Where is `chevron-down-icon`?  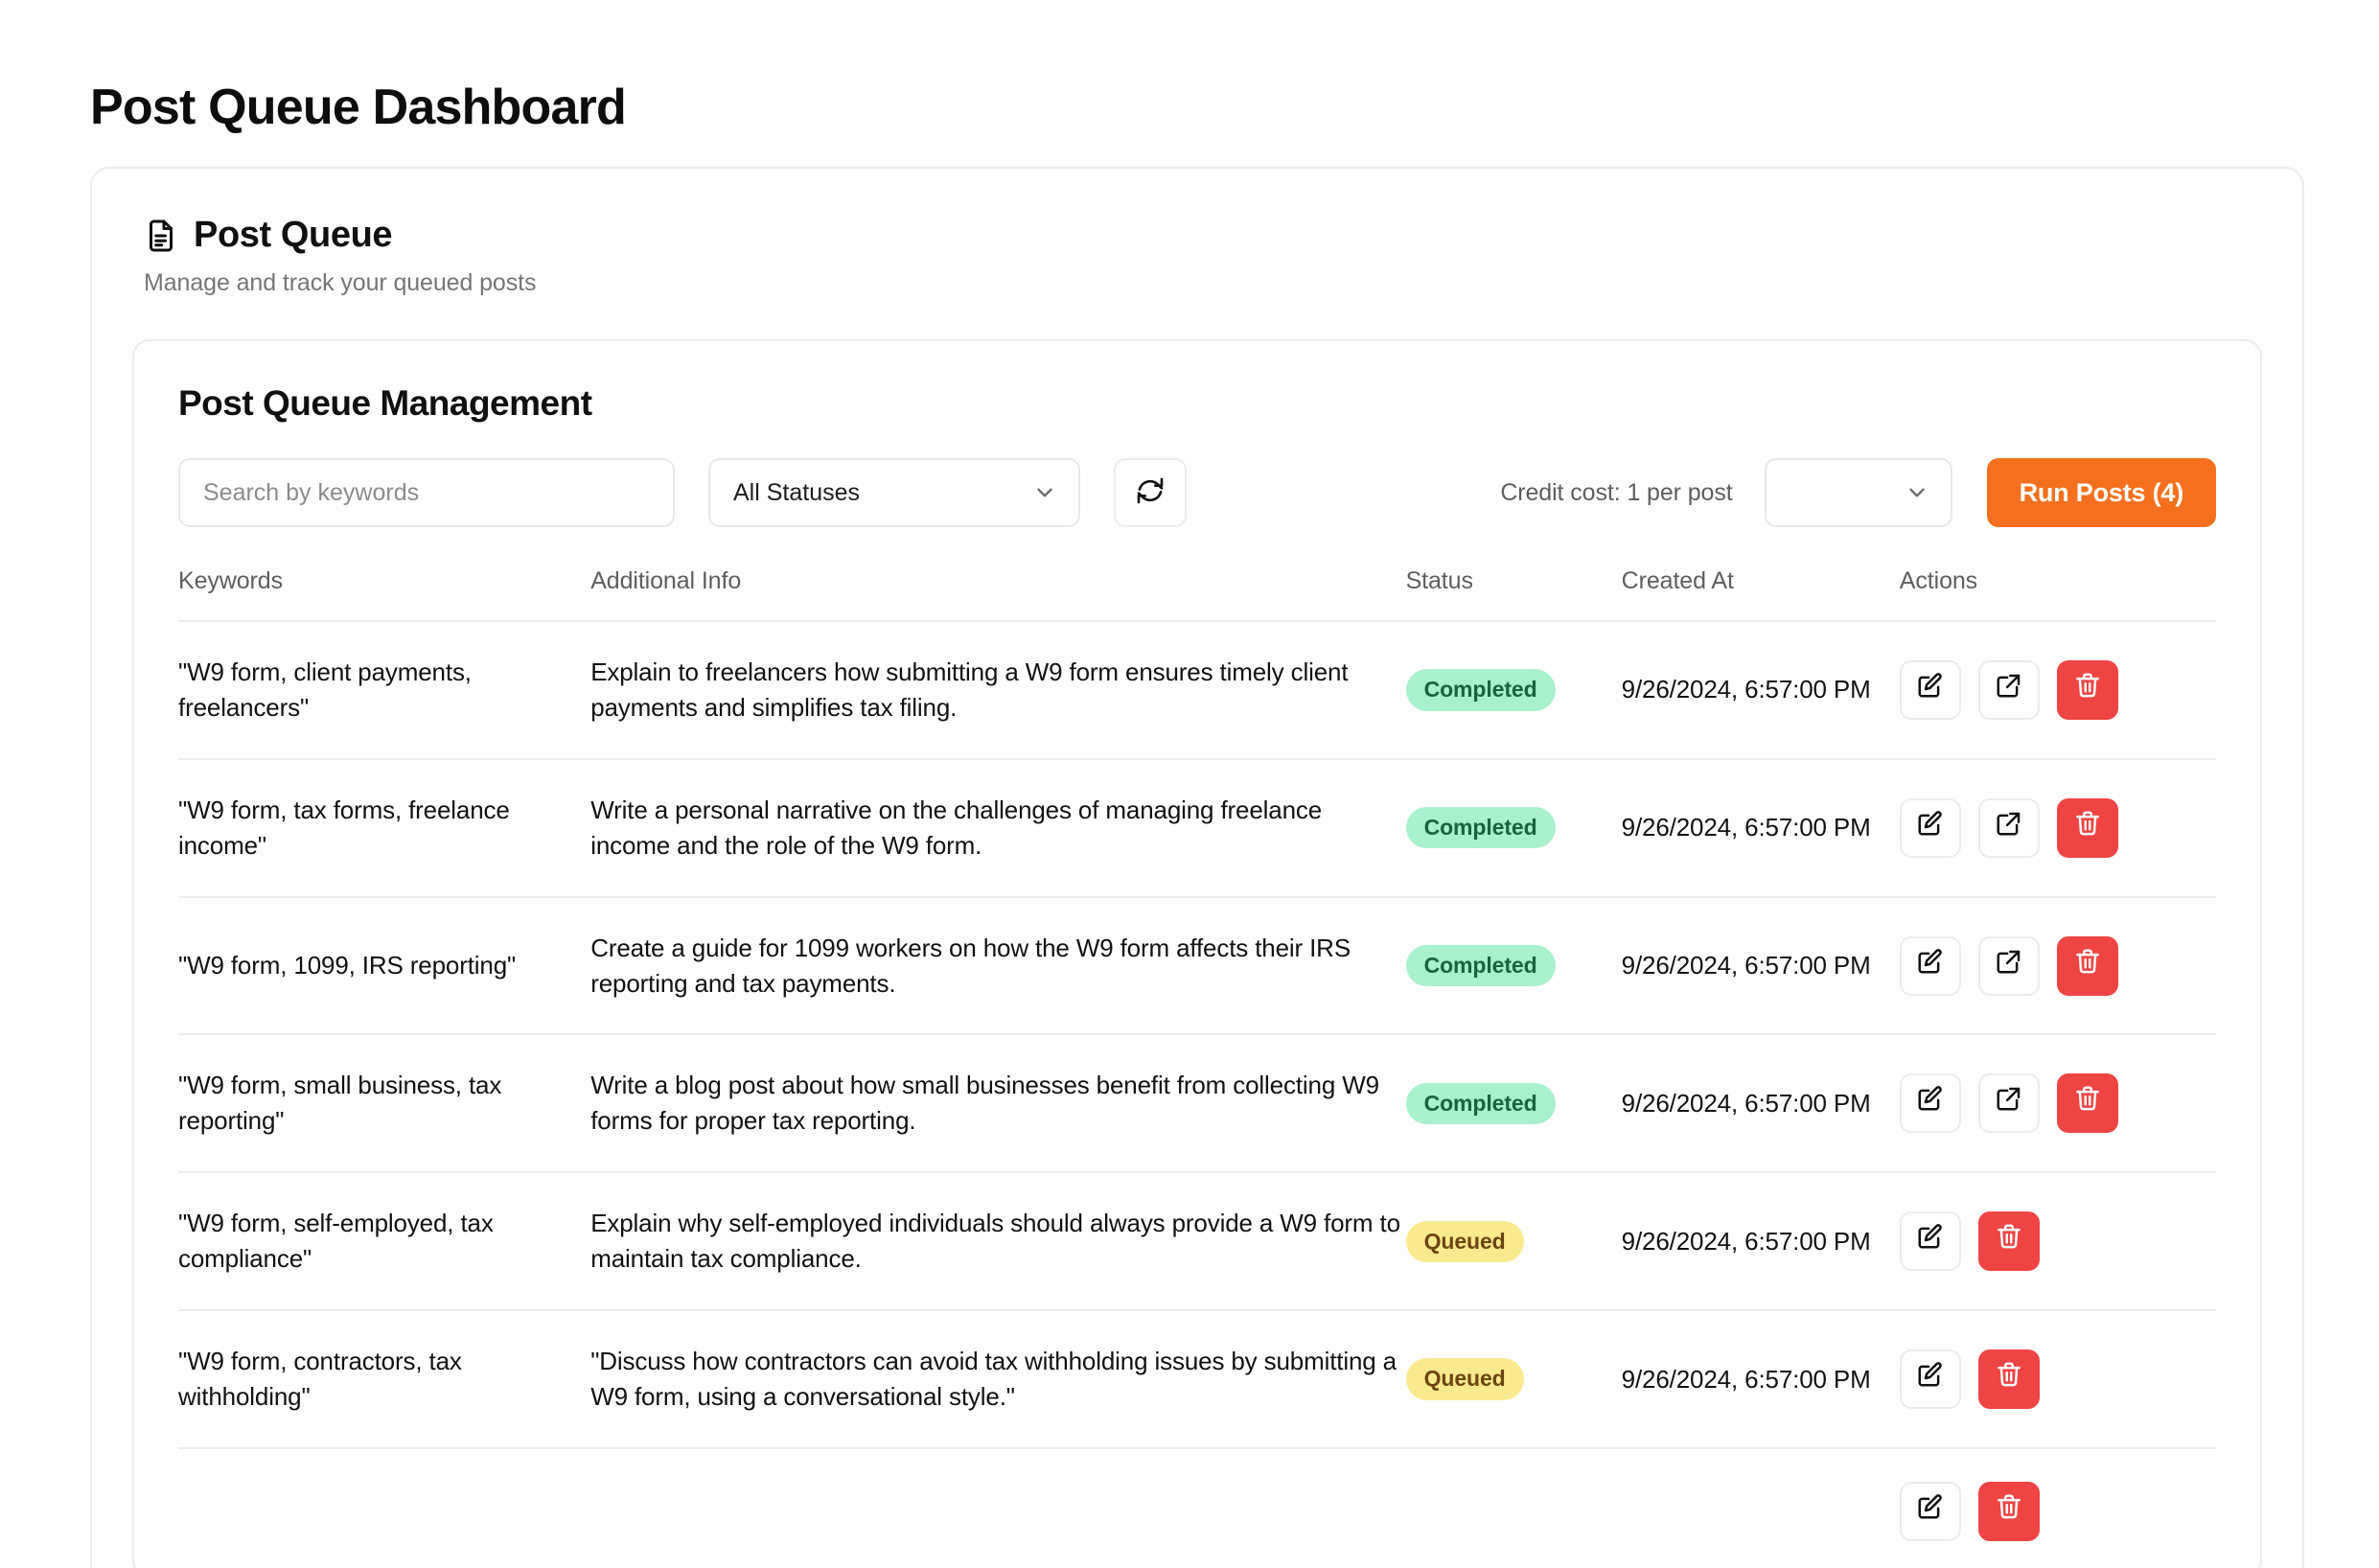 chevron-down-icon is located at coordinates (1917, 492).